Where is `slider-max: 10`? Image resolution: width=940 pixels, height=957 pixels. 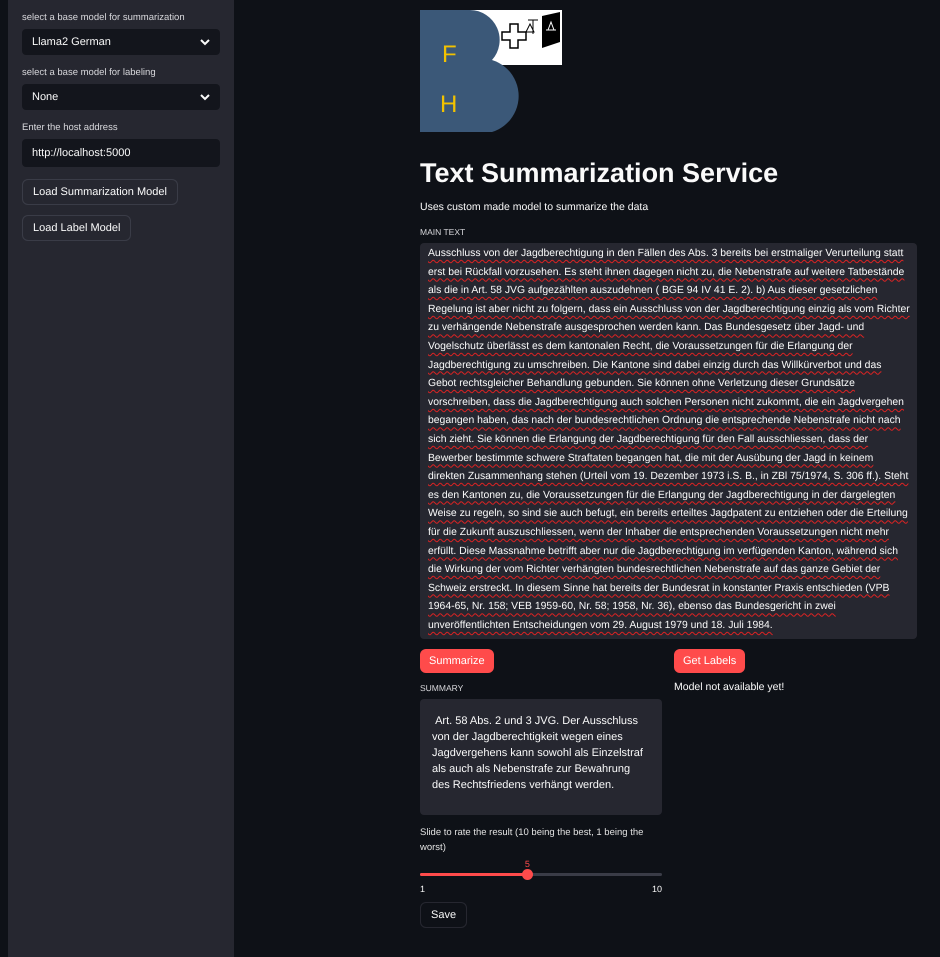 slider-max: 10 is located at coordinates (657, 889).